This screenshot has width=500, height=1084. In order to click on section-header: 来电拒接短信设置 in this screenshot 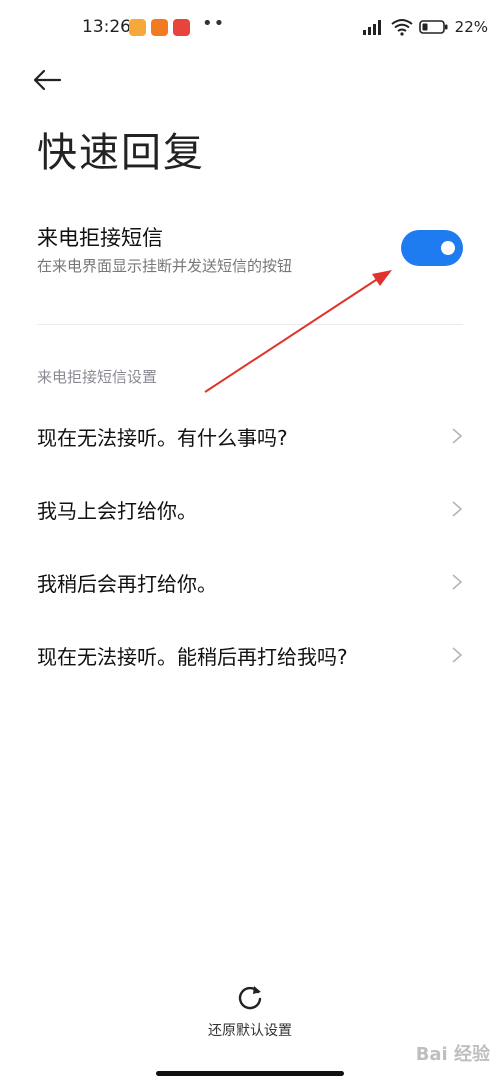, I will do `click(97, 377)`.